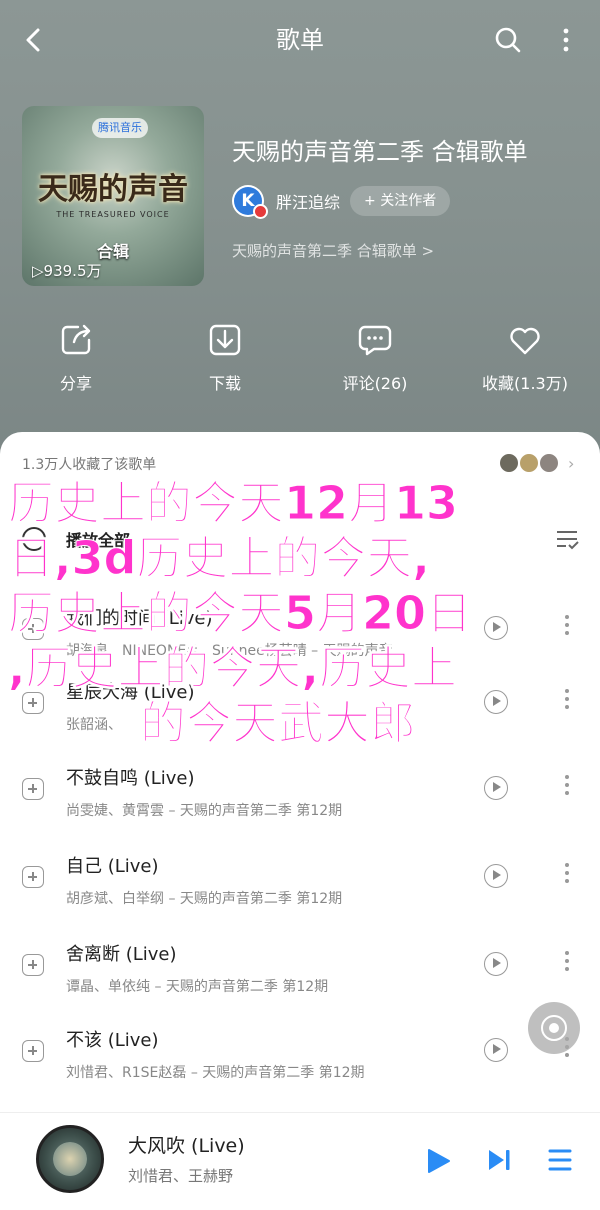  What do you see at coordinates (120, 128) in the screenshot?
I see `cover-logo: 腾讯音乐` at bounding box center [120, 128].